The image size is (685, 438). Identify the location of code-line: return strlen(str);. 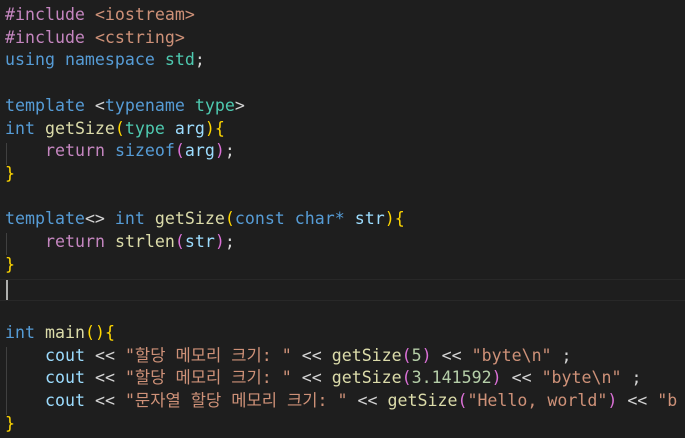
(120, 242).